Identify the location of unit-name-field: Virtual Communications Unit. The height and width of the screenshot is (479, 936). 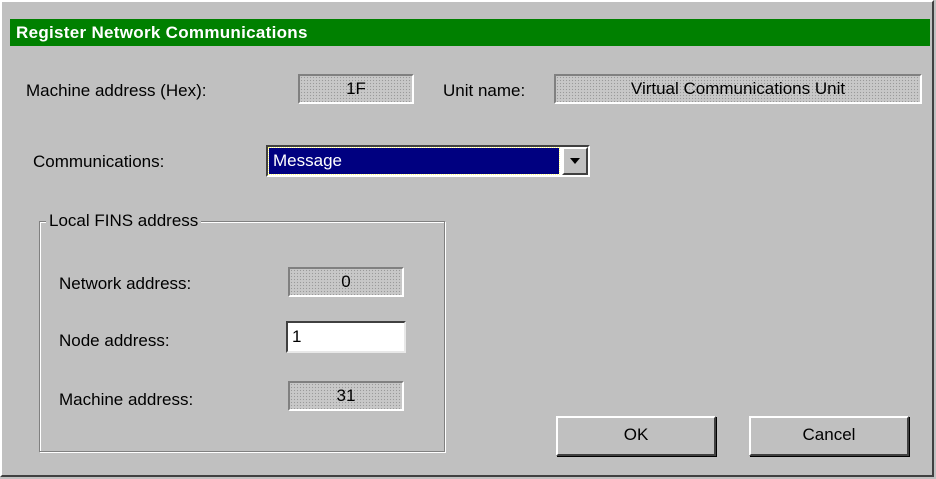
(738, 89).